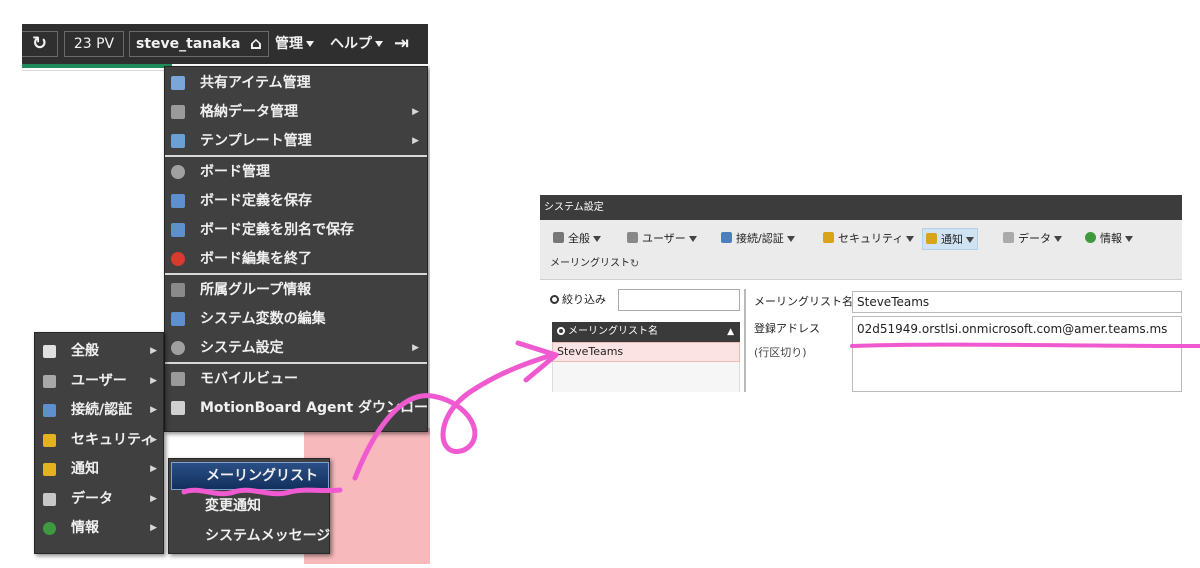 This screenshot has height=568, width=1200. What do you see at coordinates (1025, 345) in the screenshot?
I see `address-underline-annotation` at bounding box center [1025, 345].